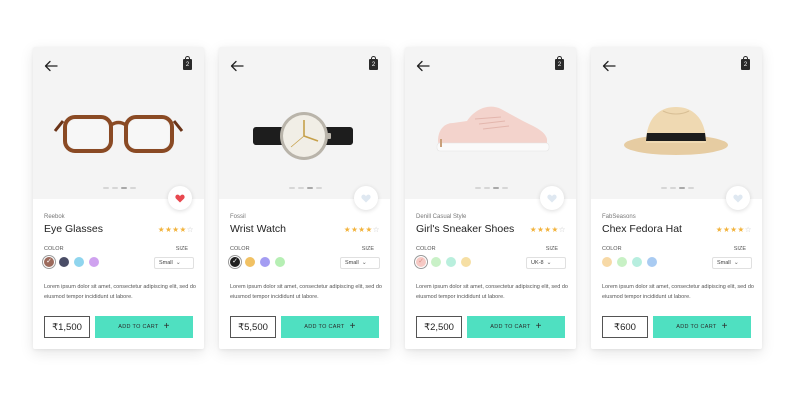 Image resolution: width=800 pixels, height=400 pixels. Describe the element at coordinates (629, 262) in the screenshot. I see `color-swatches` at that location.